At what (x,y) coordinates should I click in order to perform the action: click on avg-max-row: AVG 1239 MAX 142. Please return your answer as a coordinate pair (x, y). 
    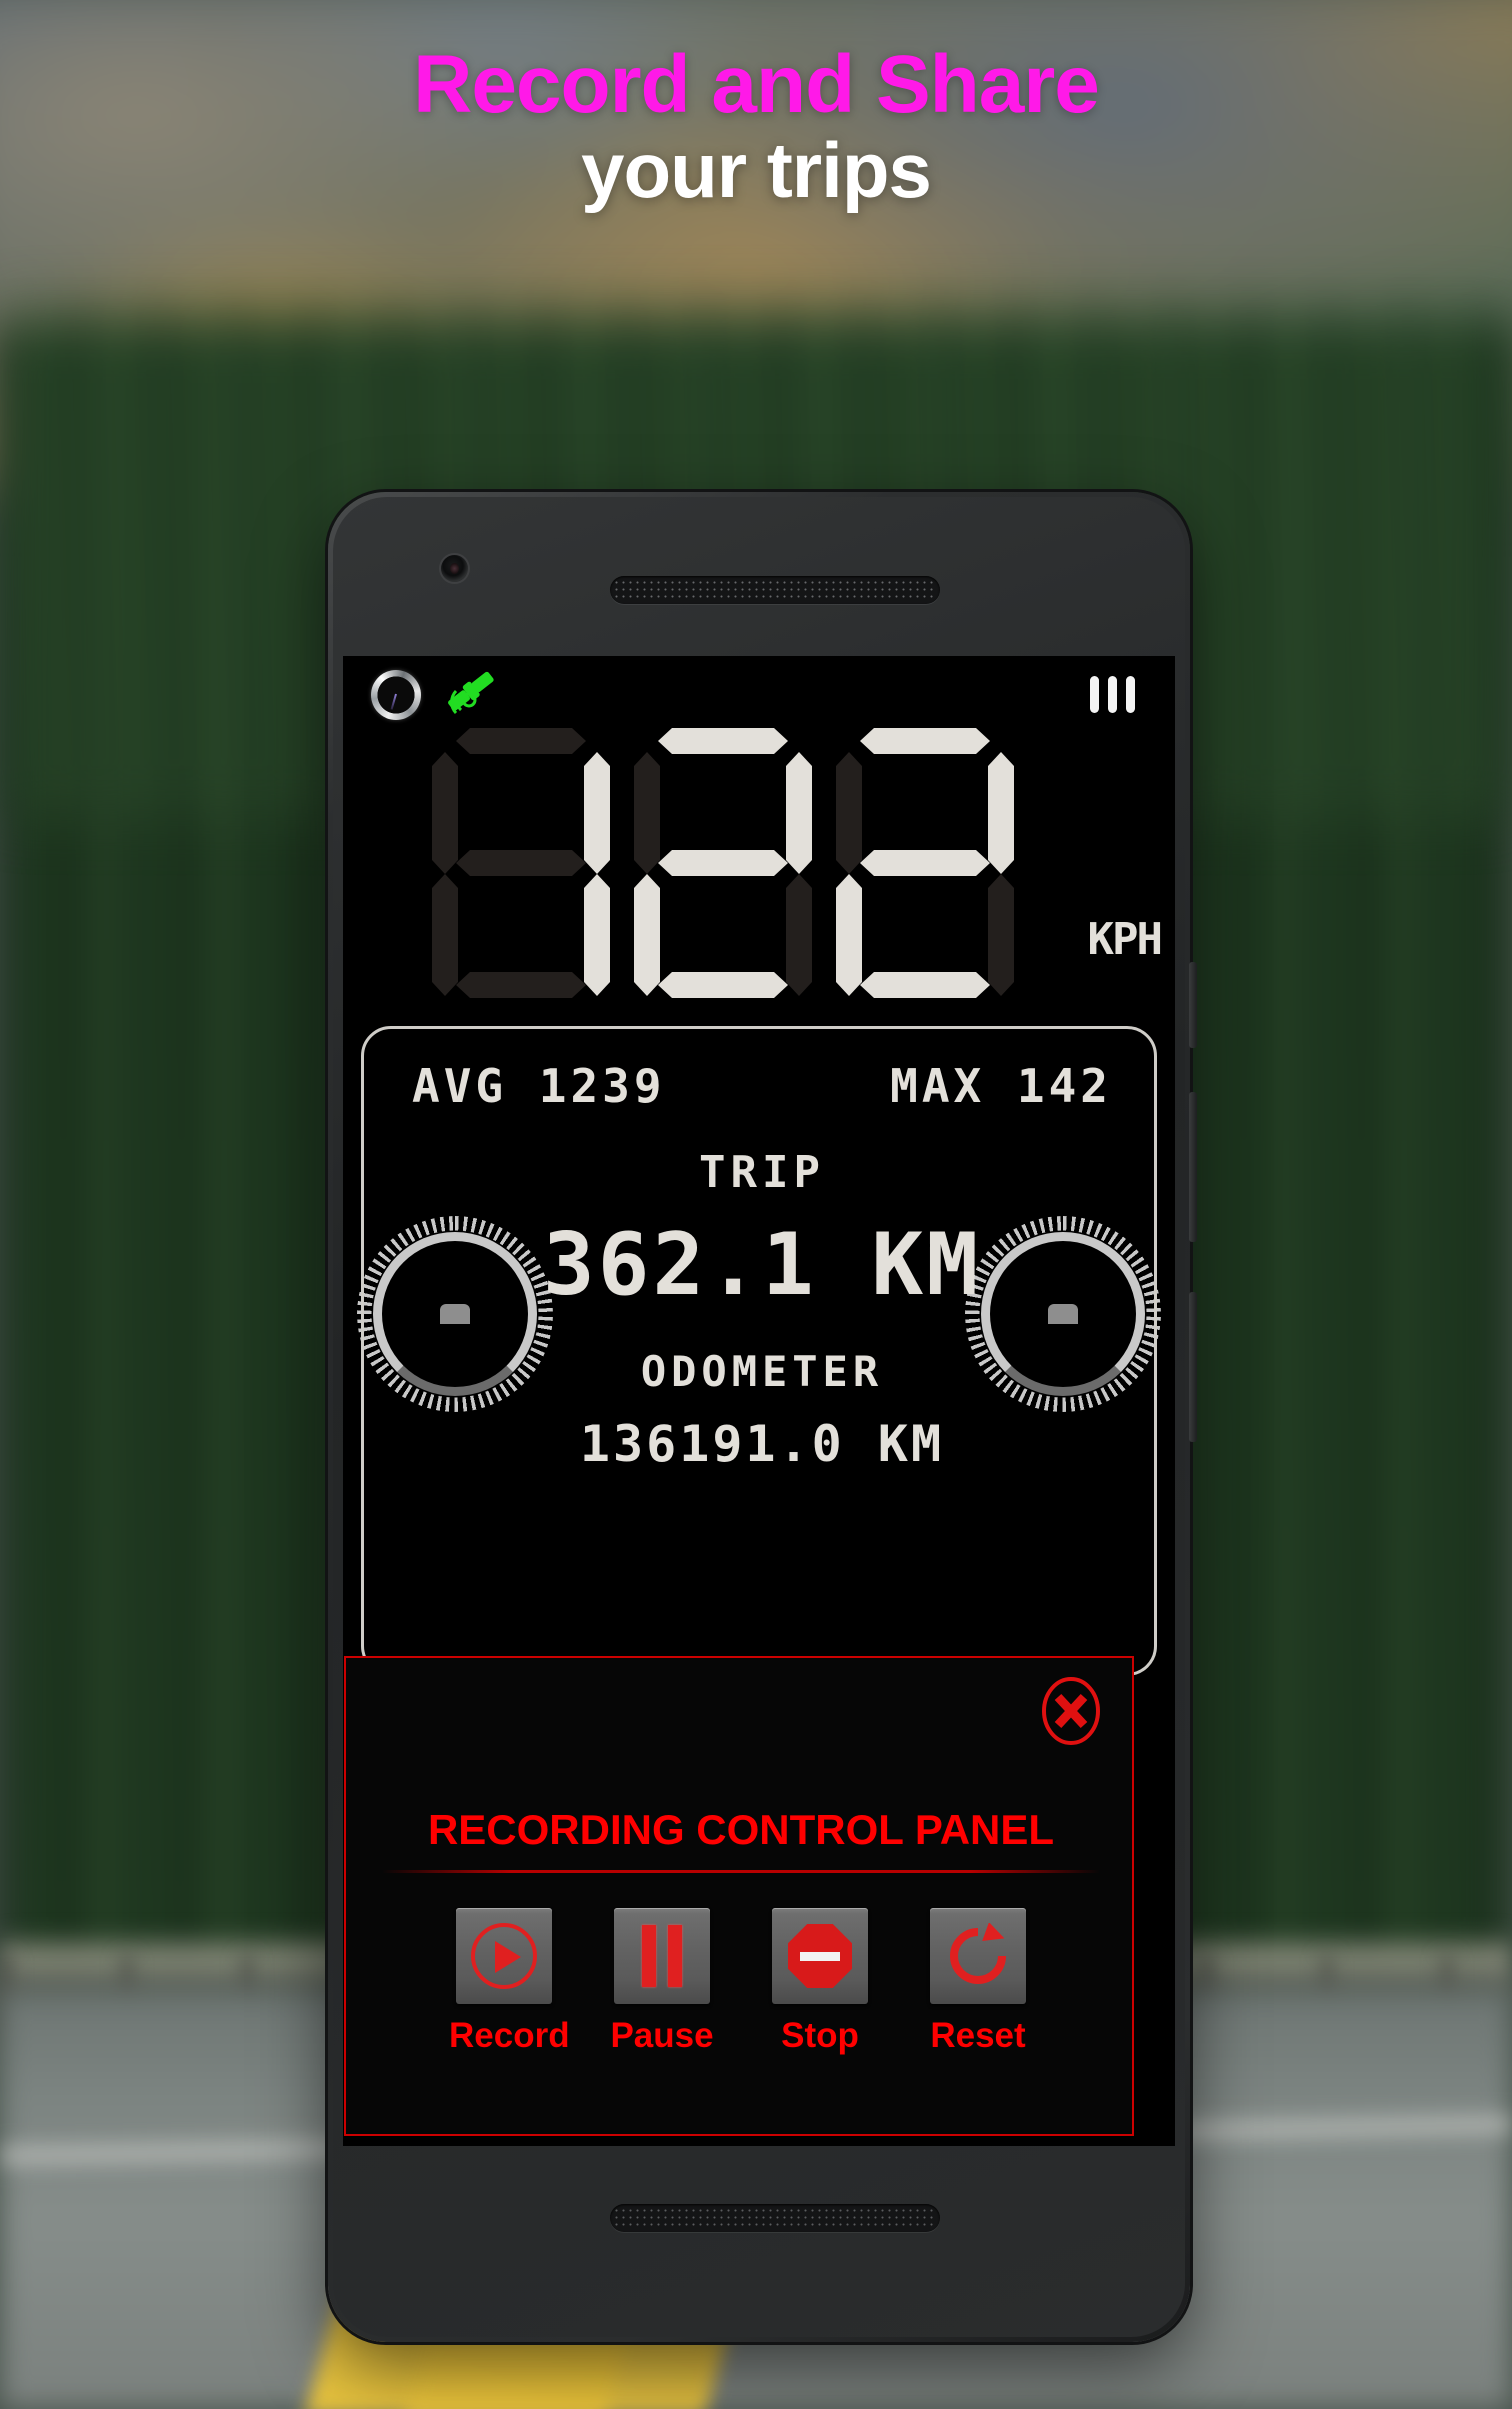
    Looking at the image, I should click on (762, 1086).